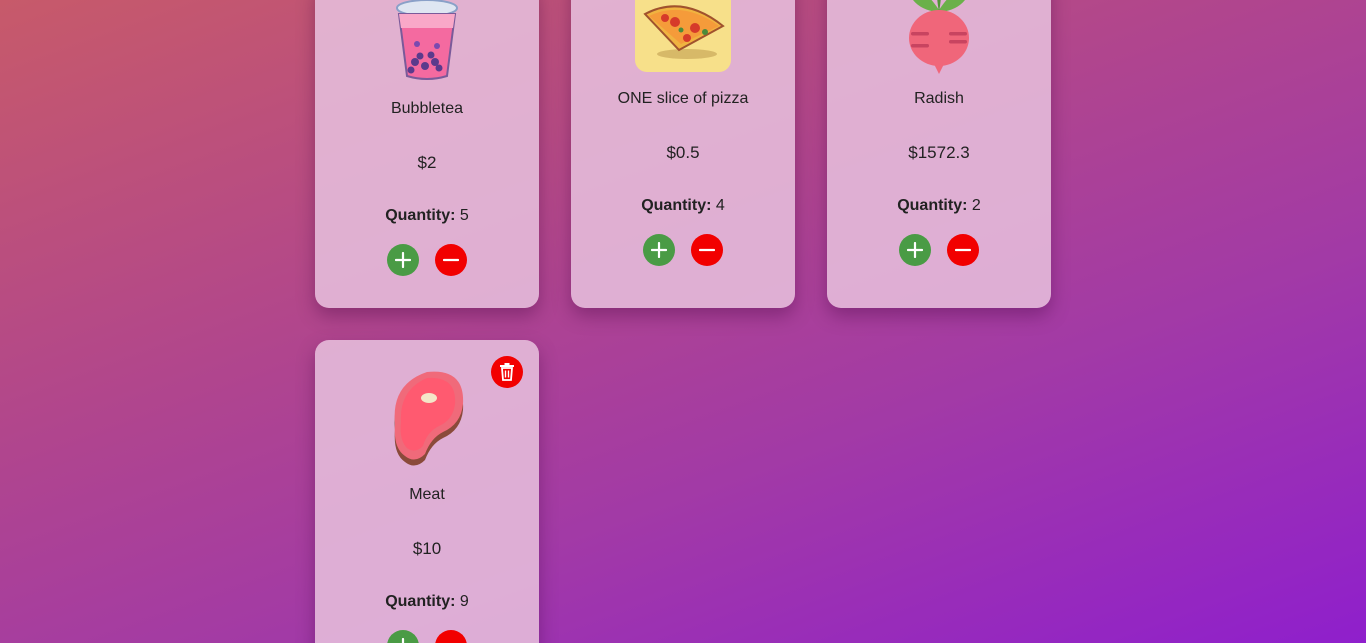 This screenshot has width=1366, height=643. I want to click on product-price: $10, so click(427, 548).